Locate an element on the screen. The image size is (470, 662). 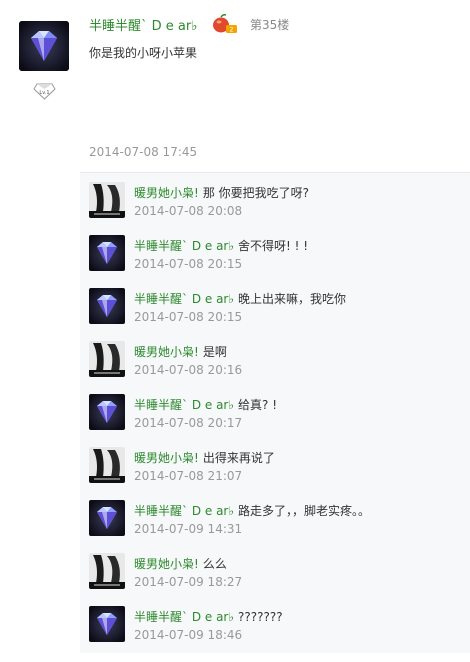
reply-line: 暖男她小枭! 么么 is located at coordinates (180, 563).